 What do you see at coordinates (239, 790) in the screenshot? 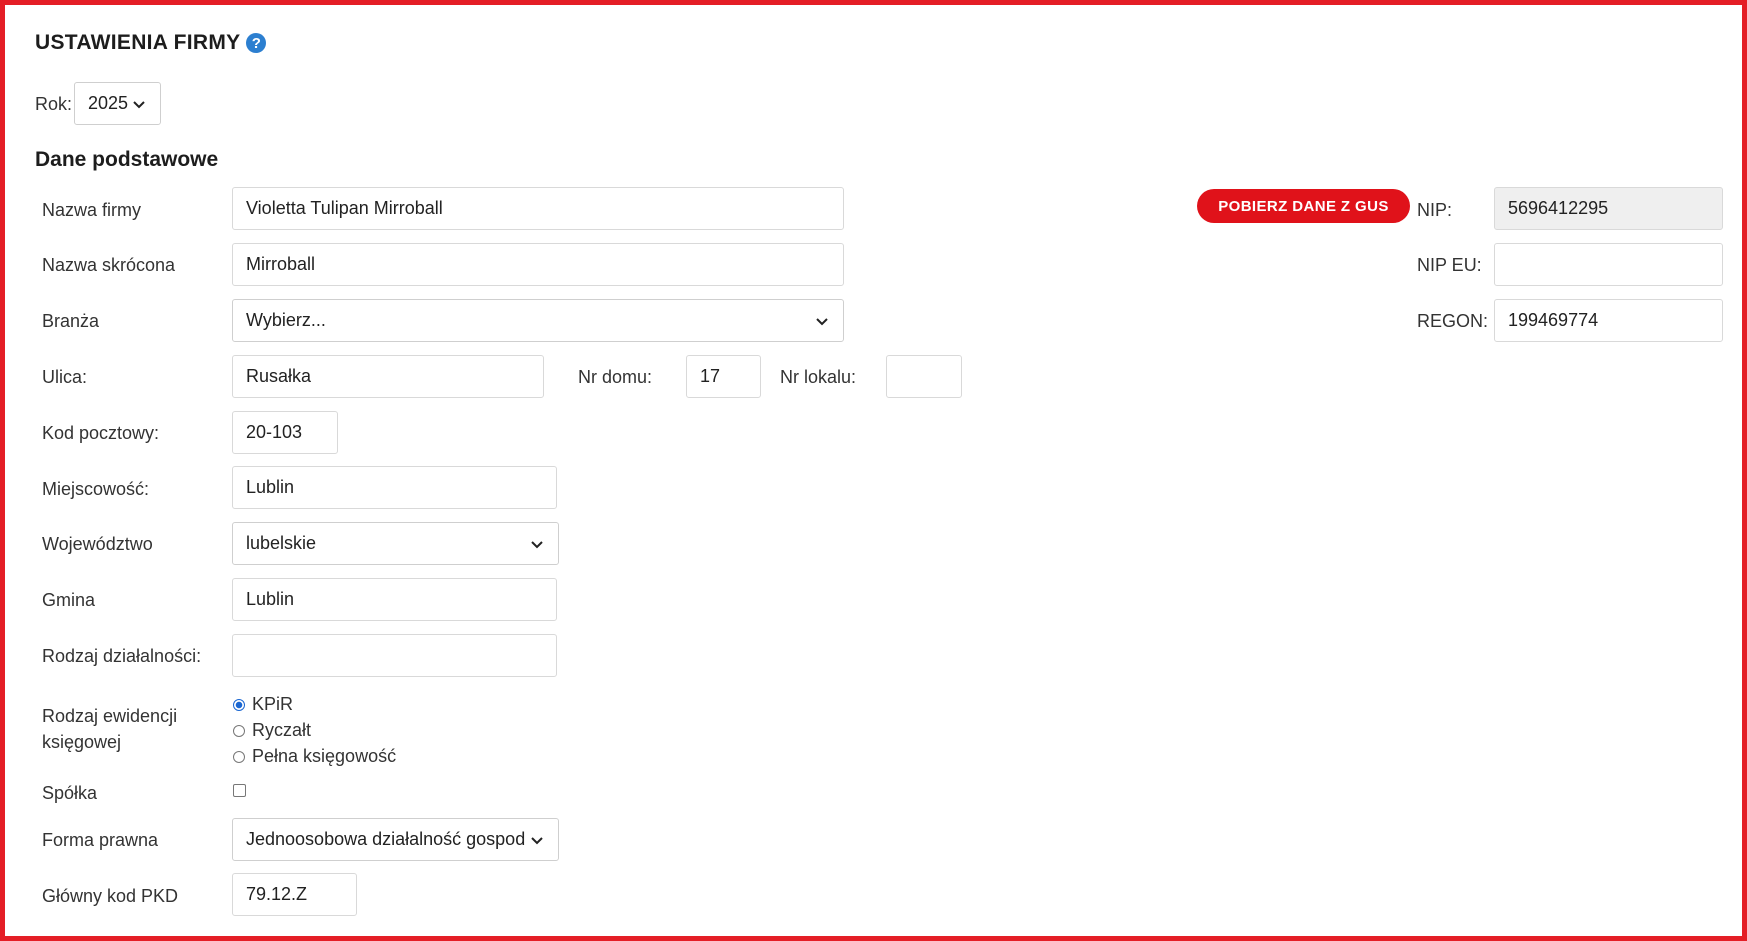
I see `partnership-checkbox` at bounding box center [239, 790].